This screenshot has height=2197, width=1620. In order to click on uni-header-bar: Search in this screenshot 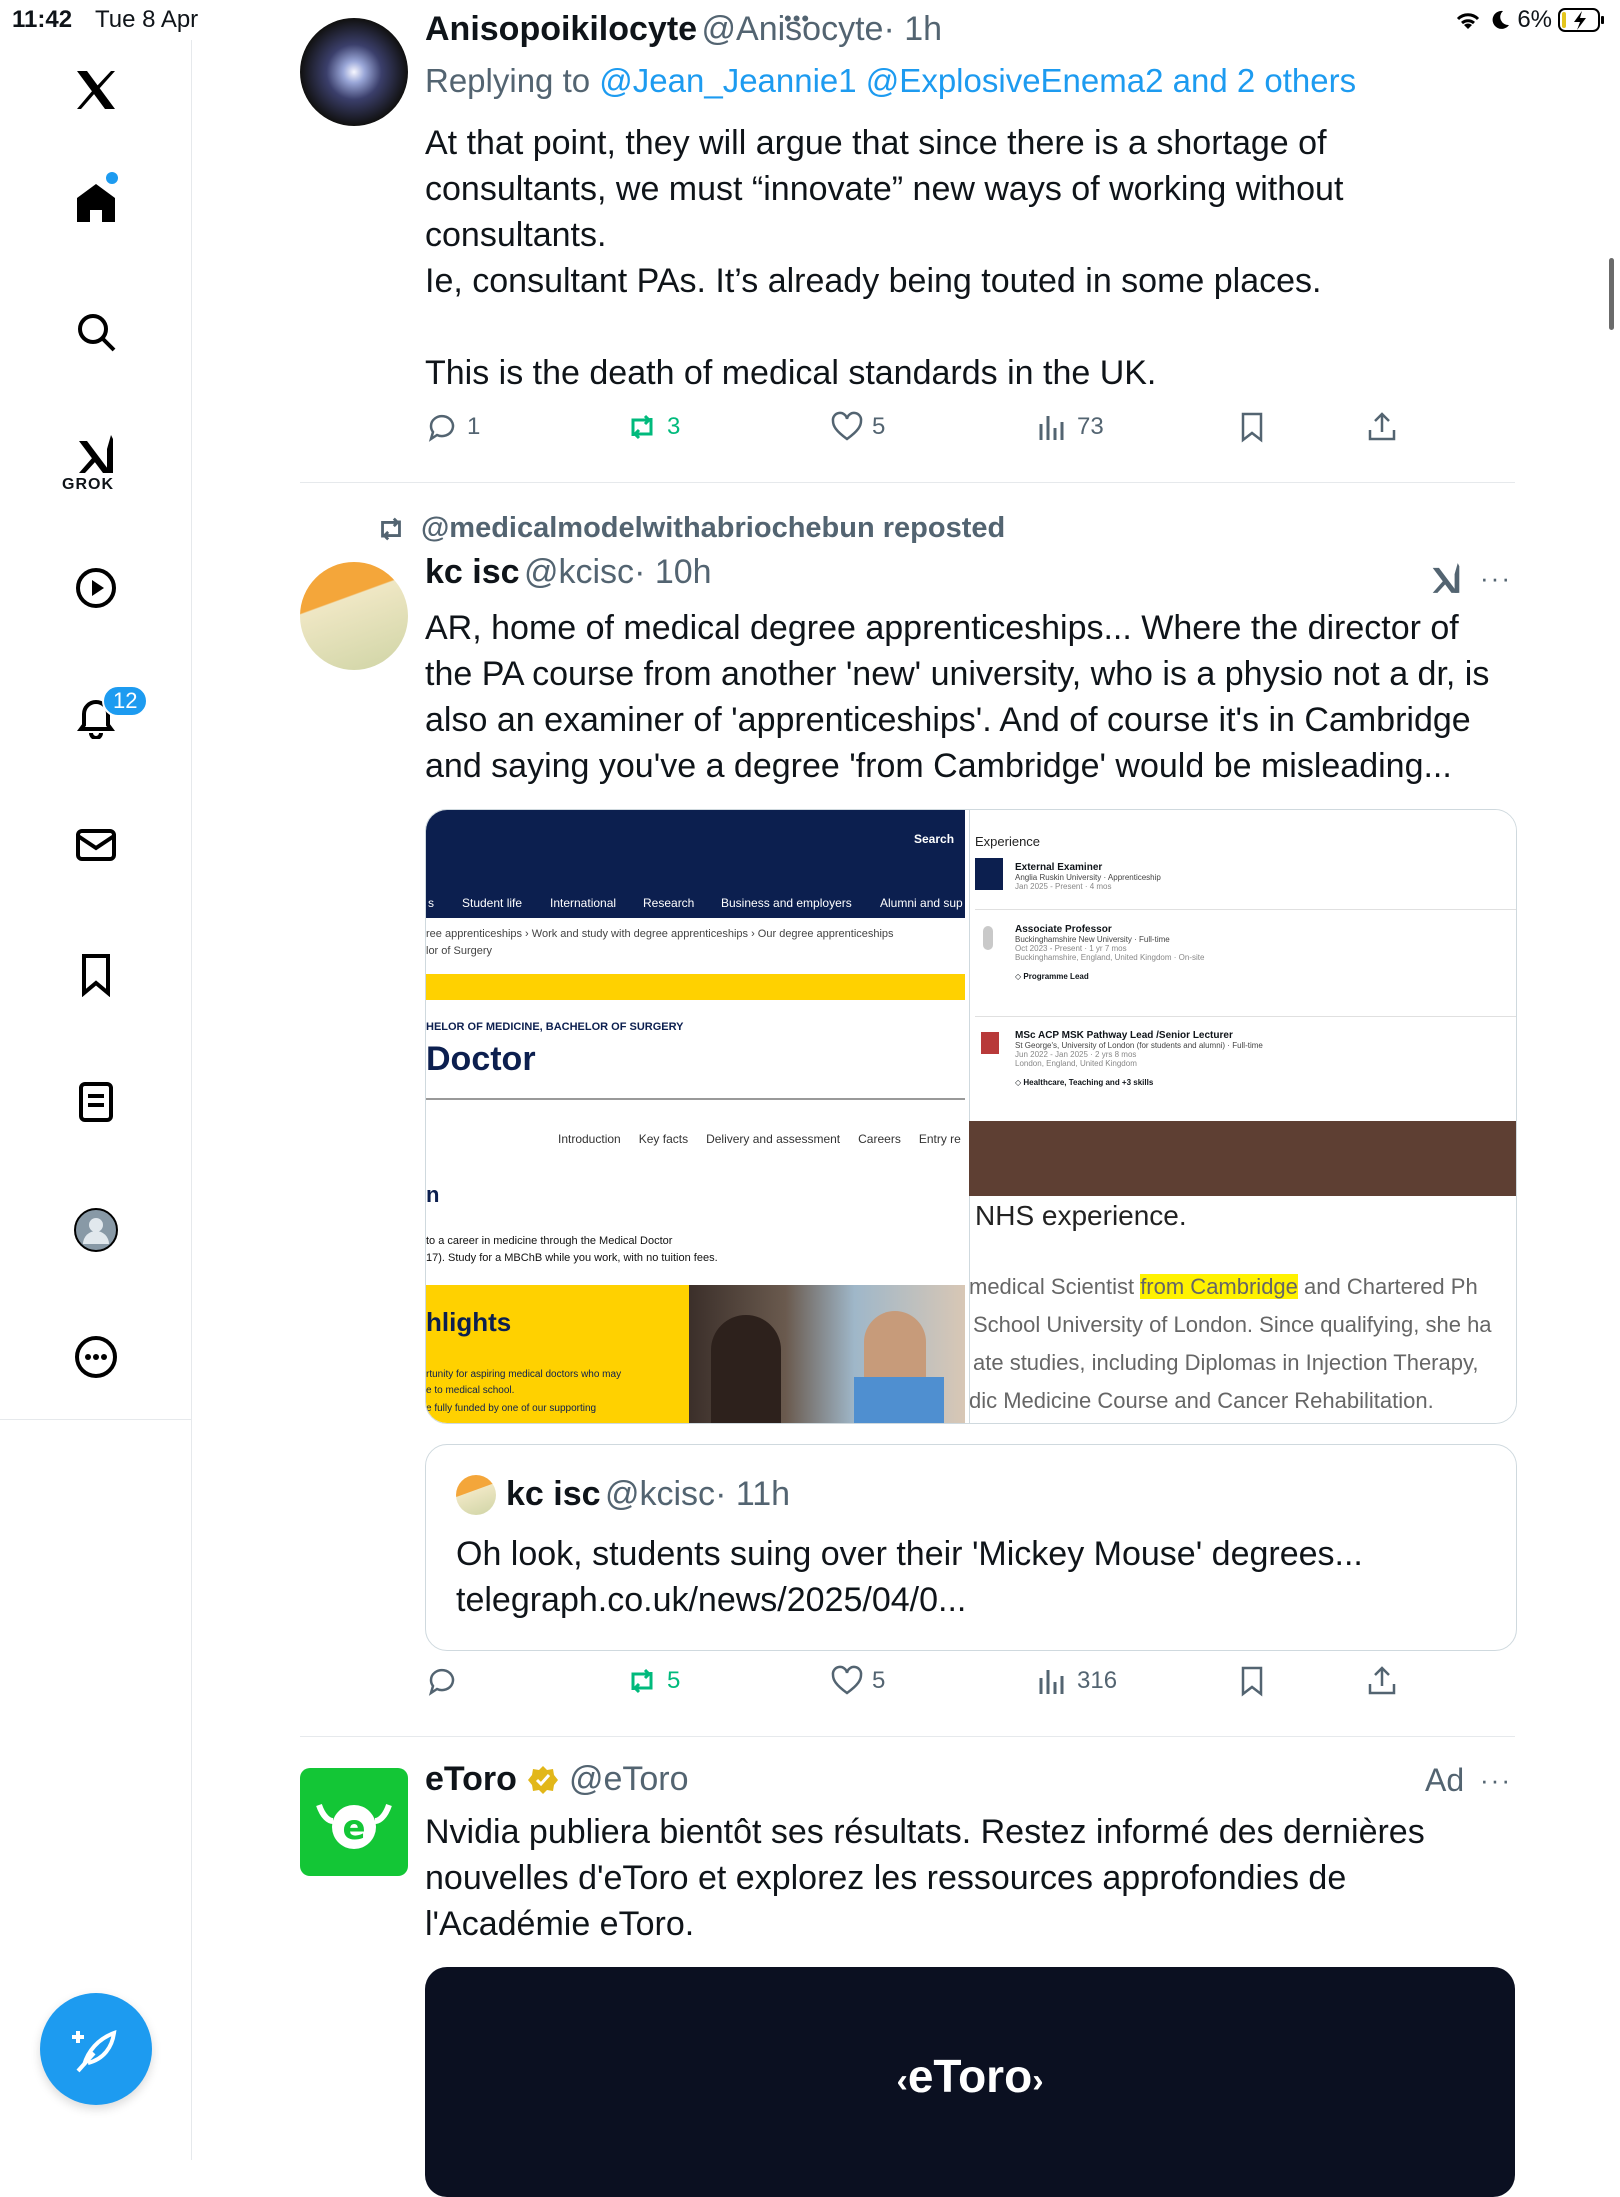, I will do `click(695, 849)`.